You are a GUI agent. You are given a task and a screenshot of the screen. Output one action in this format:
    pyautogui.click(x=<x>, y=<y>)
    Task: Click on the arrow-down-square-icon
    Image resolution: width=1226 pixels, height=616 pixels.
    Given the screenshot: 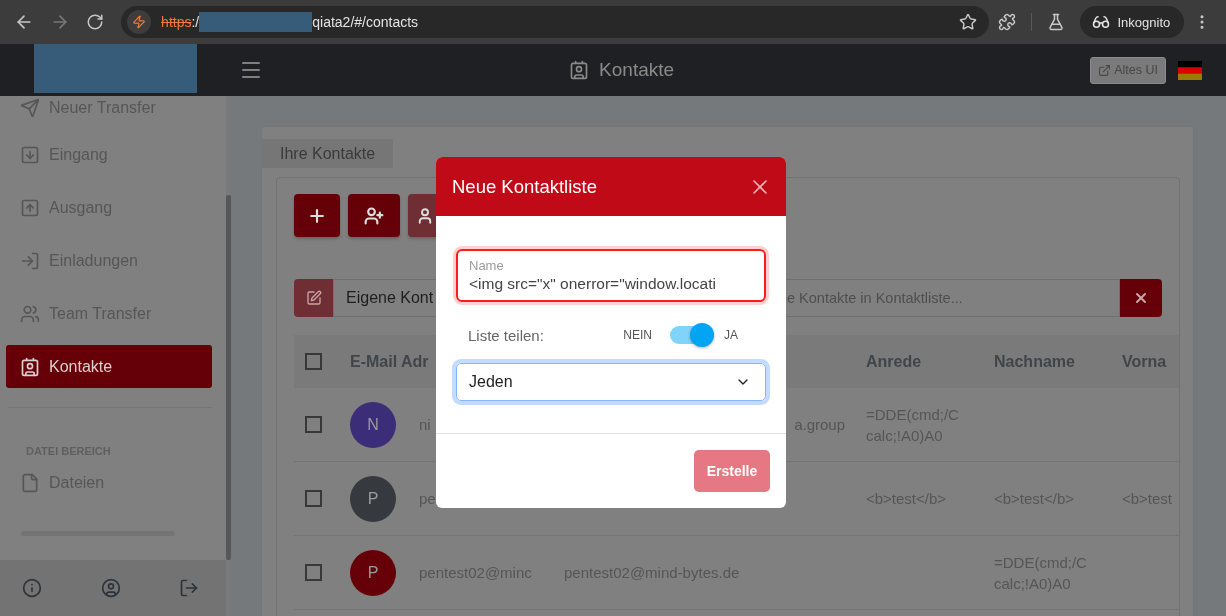 What is the action you would take?
    pyautogui.click(x=30, y=154)
    